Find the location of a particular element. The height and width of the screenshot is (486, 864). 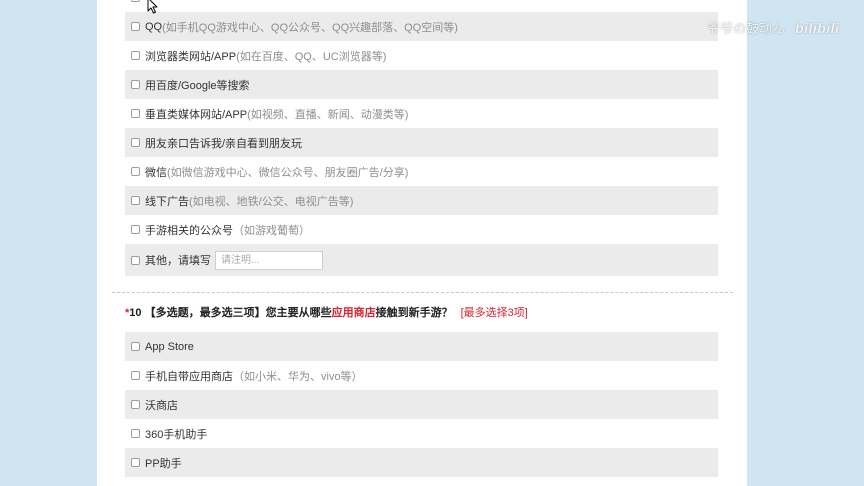

watermark-text: 爷爷の鼓动ん is located at coordinates (746, 28).